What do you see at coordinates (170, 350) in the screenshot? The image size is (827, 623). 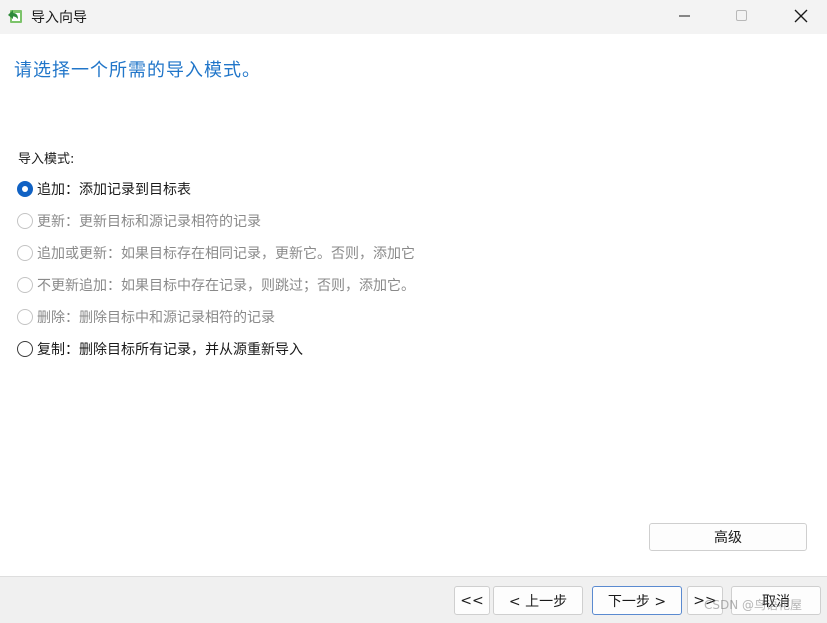 I see `option-copy-label: 复制：删除目标所有记录，并从源重新导入` at bounding box center [170, 350].